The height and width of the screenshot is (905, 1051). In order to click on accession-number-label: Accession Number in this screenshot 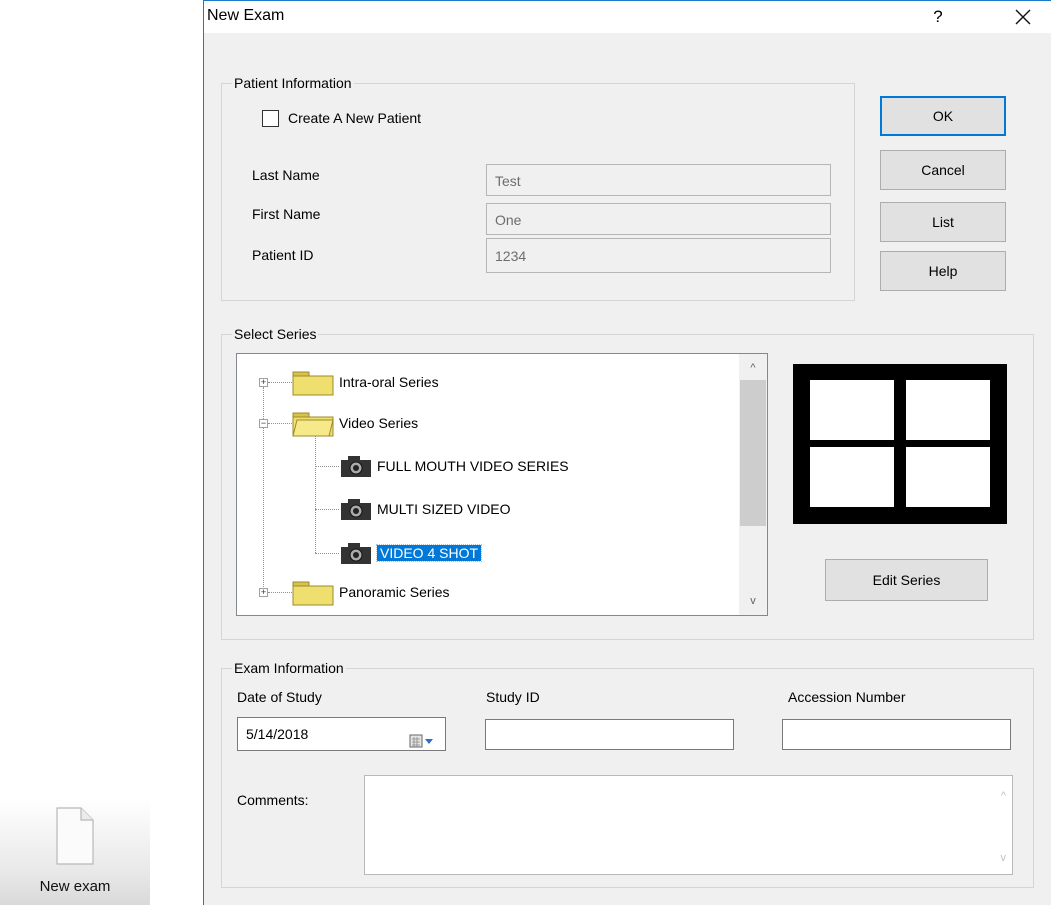, I will do `click(847, 697)`.